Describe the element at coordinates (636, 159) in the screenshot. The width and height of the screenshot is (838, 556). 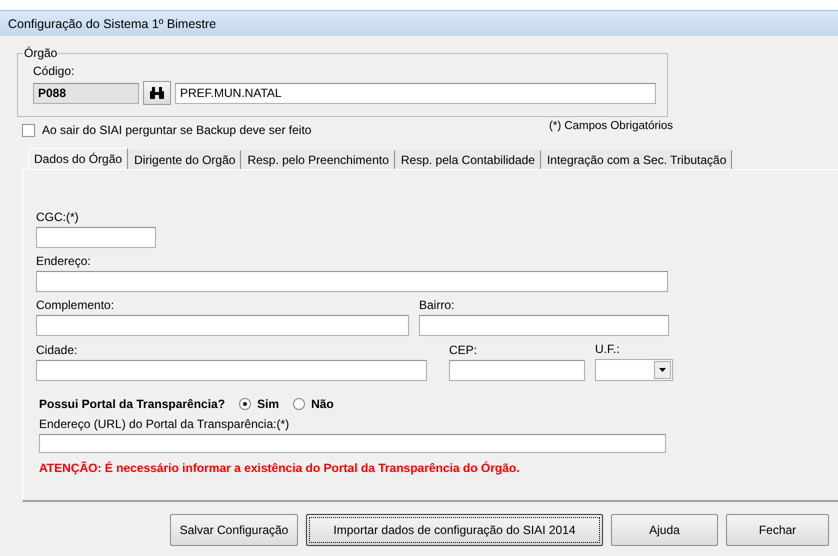
I see `tab: Integração com a Sec. Tributação` at that location.